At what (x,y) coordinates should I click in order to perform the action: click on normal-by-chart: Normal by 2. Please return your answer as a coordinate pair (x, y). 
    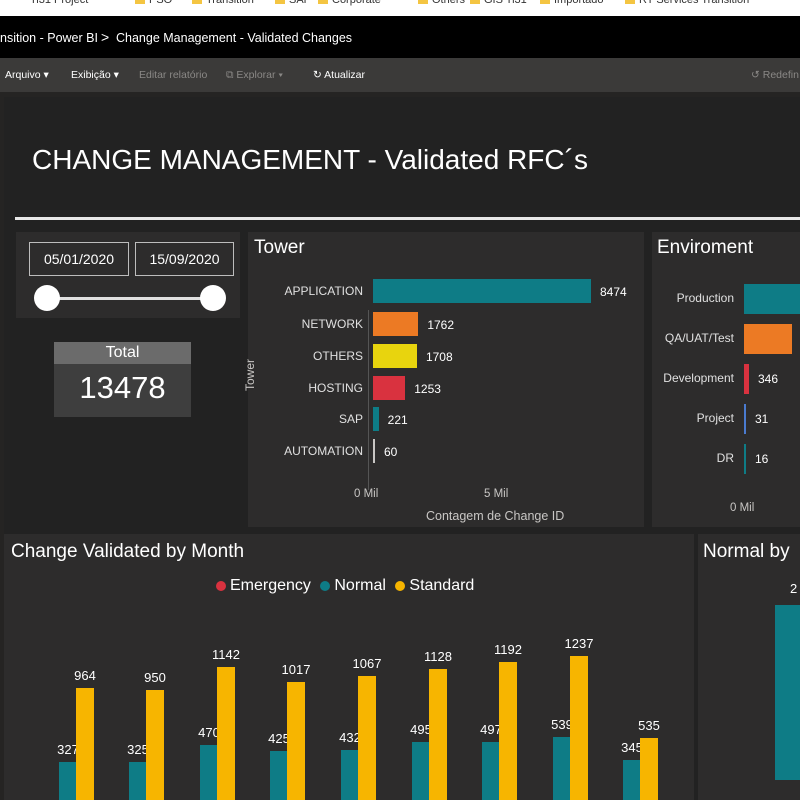
    Looking at the image, I should click on (749, 667).